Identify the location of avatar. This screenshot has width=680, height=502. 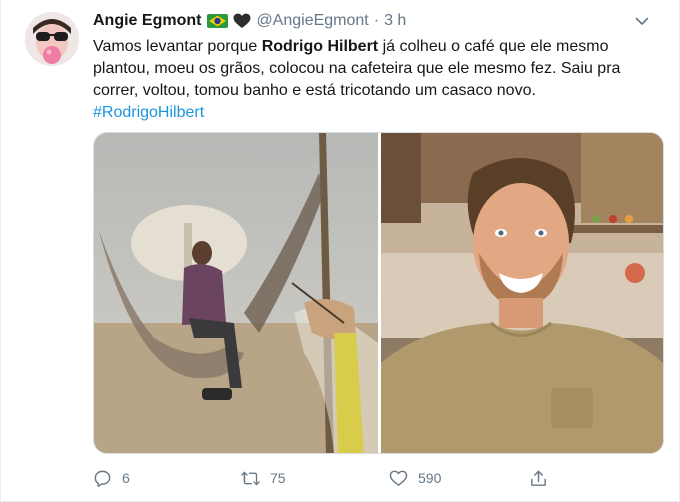
(52, 39).